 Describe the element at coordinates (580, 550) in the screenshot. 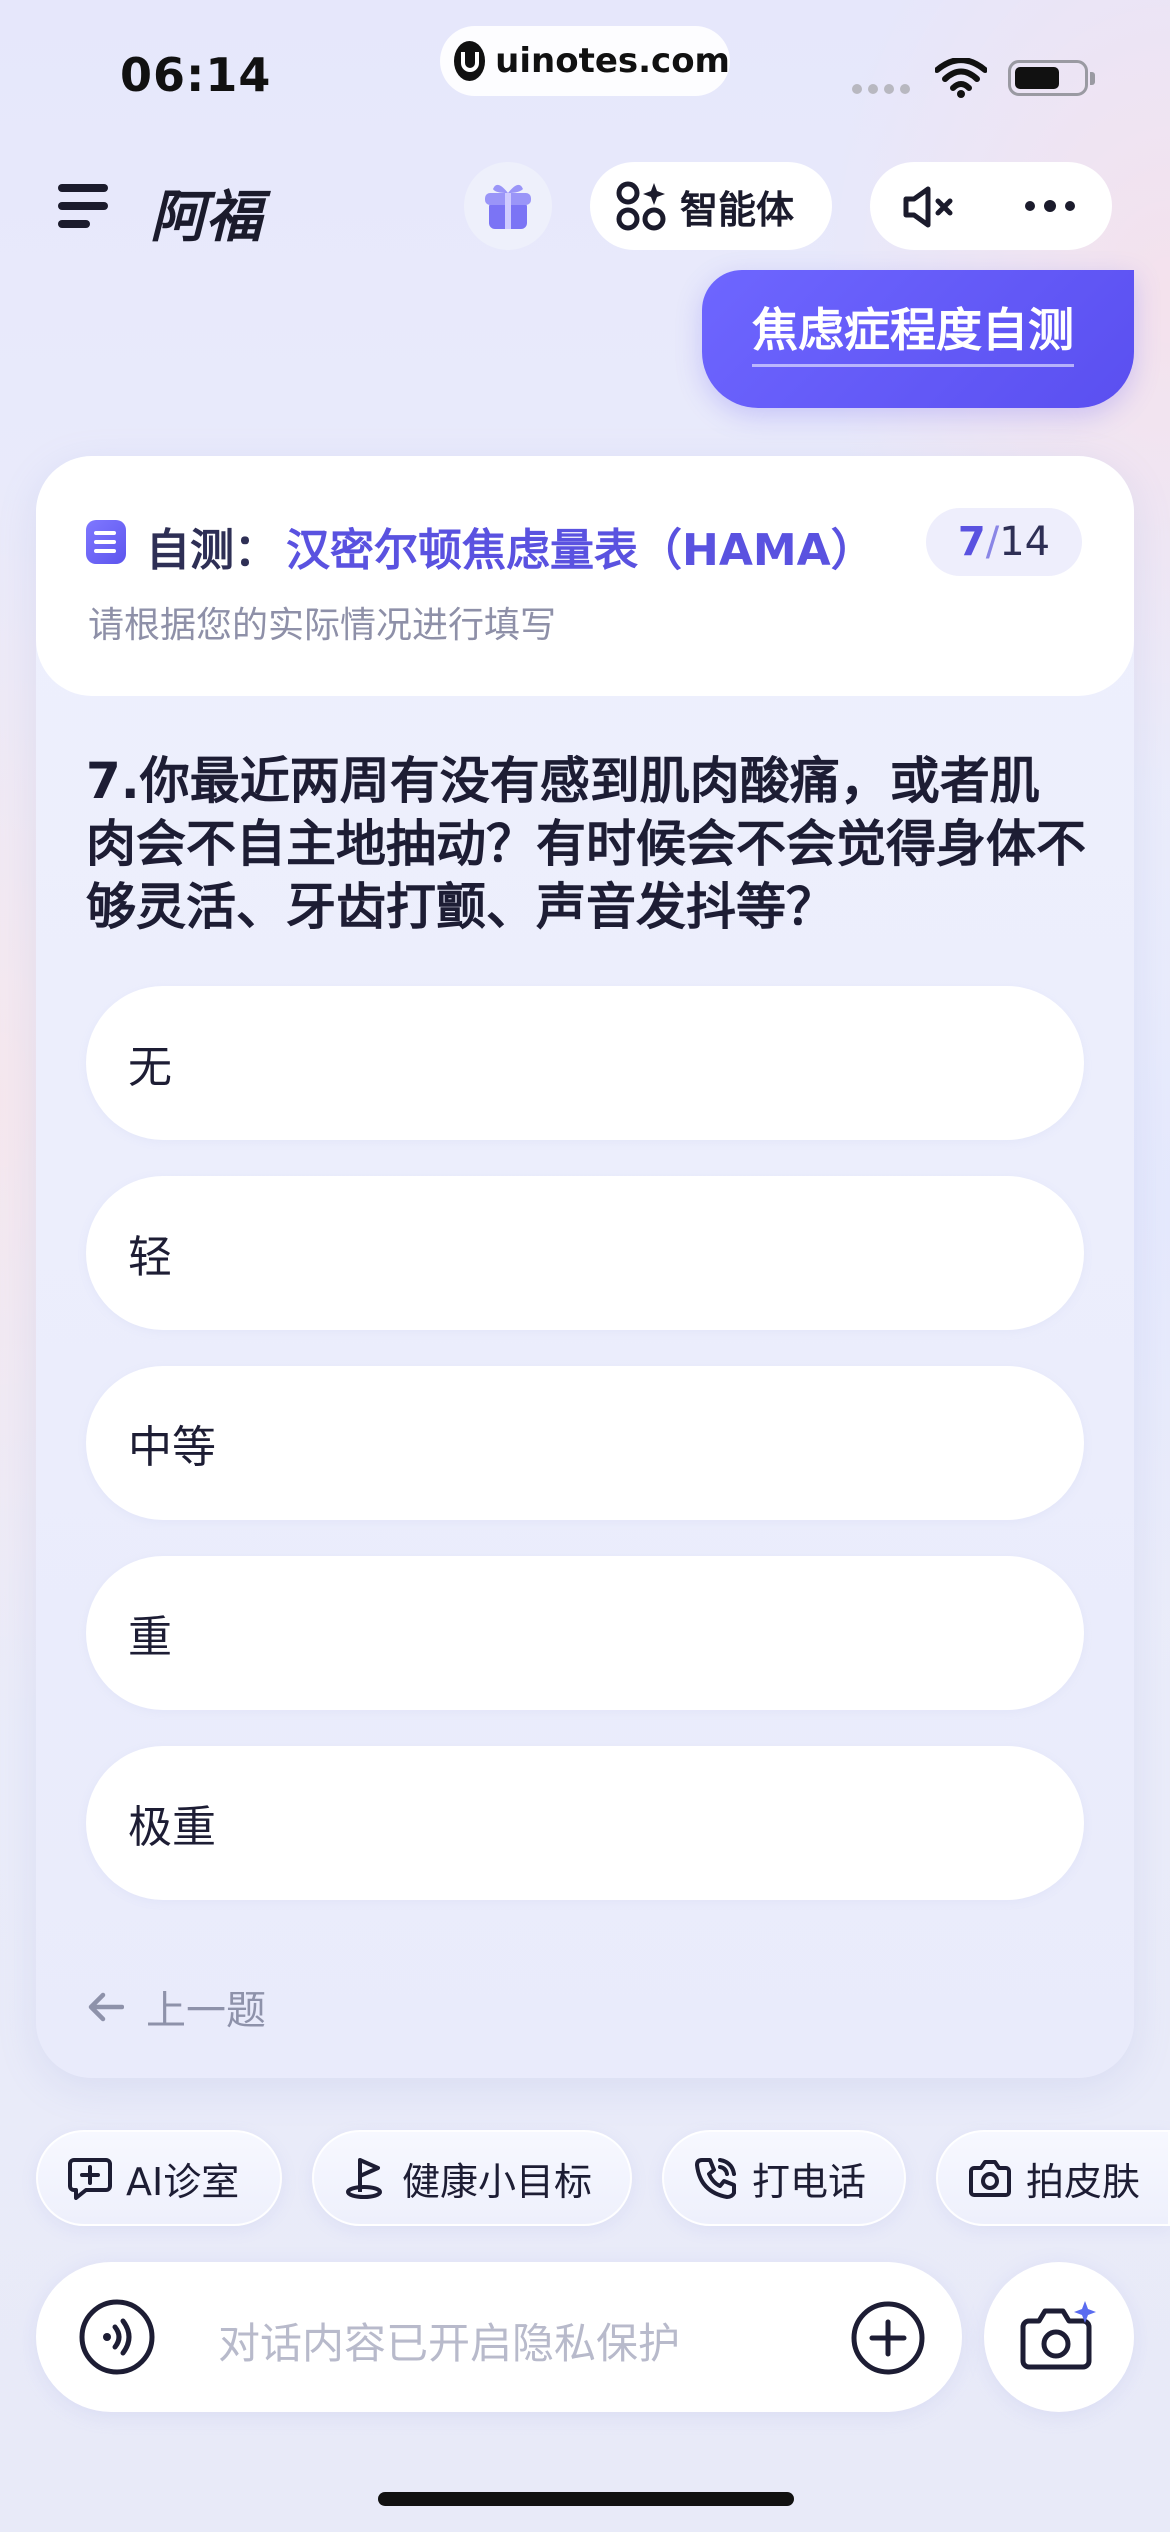

I see `quiz-title: 汉密尔顿焦虑量表（HAMA）` at that location.